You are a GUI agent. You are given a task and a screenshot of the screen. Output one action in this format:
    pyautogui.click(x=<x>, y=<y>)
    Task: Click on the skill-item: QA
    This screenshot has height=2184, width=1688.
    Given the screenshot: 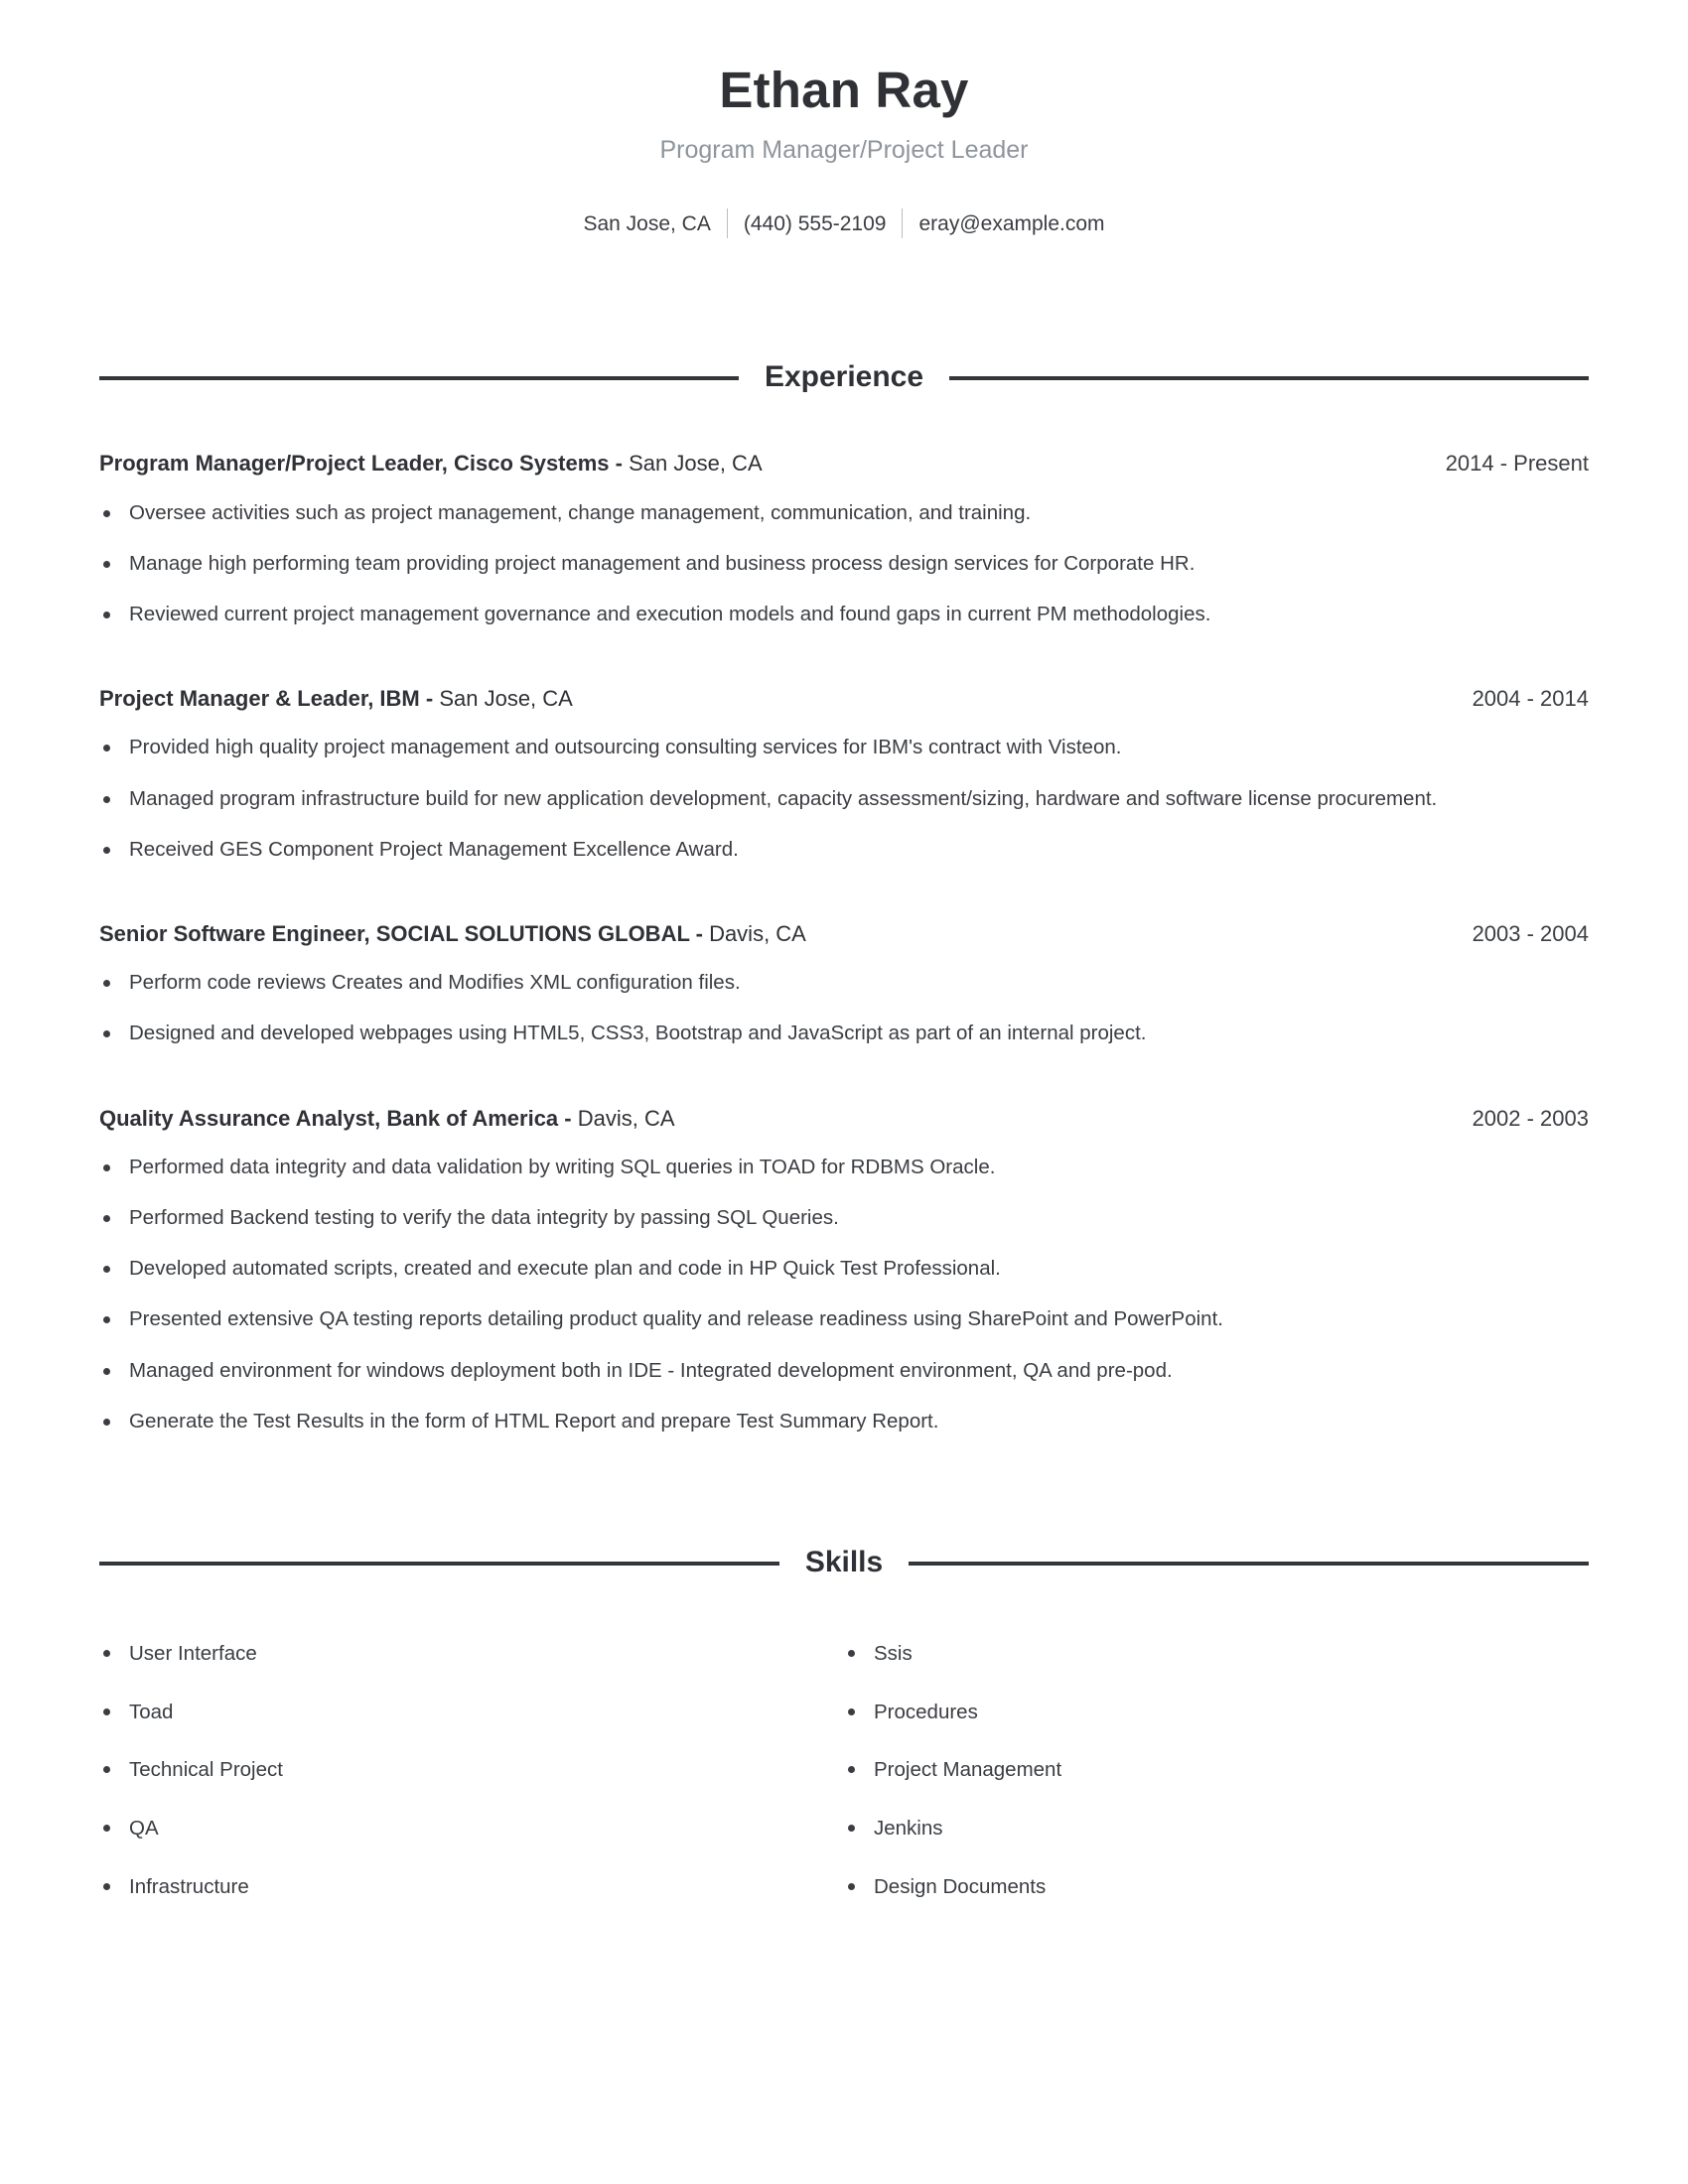 What is the action you would take?
    pyautogui.click(x=471, y=1829)
    